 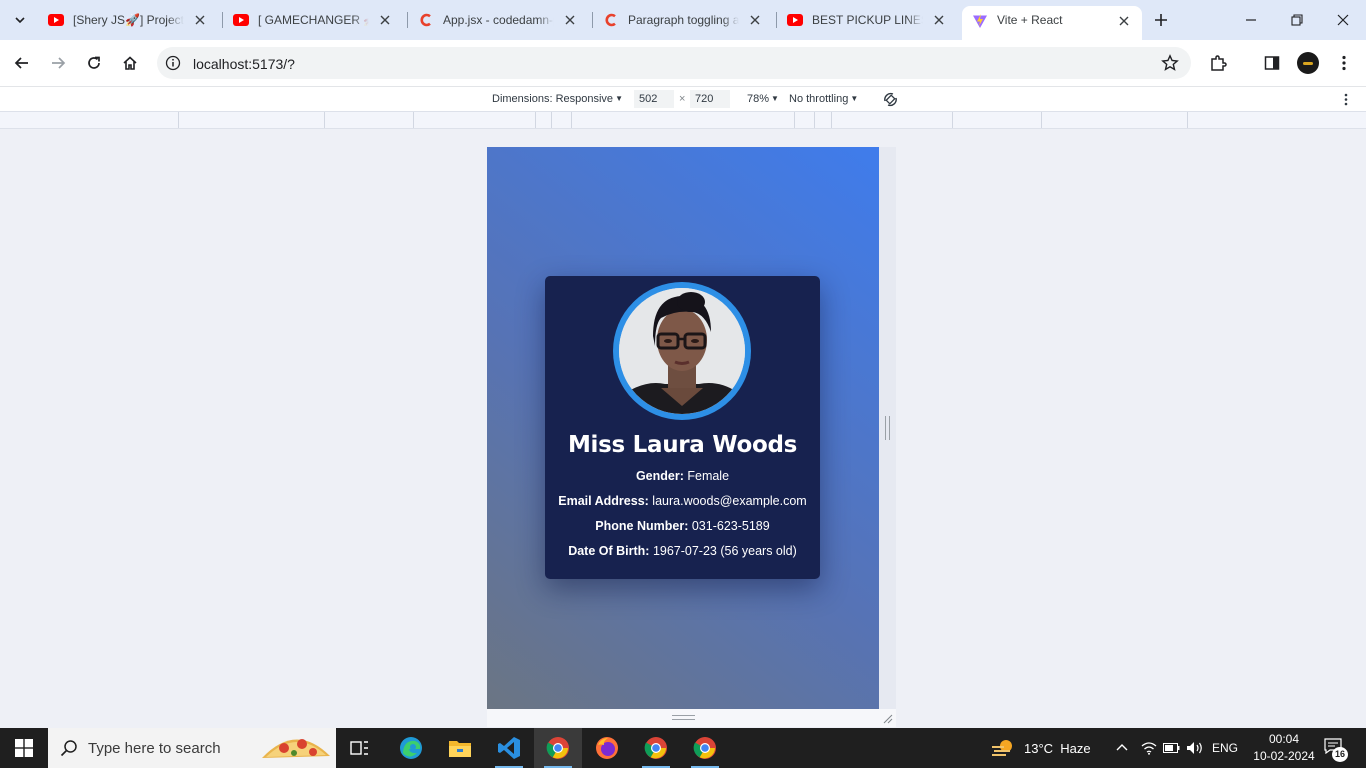 I want to click on browser-toolbar: localhost:5173/?, so click(x=683, y=63).